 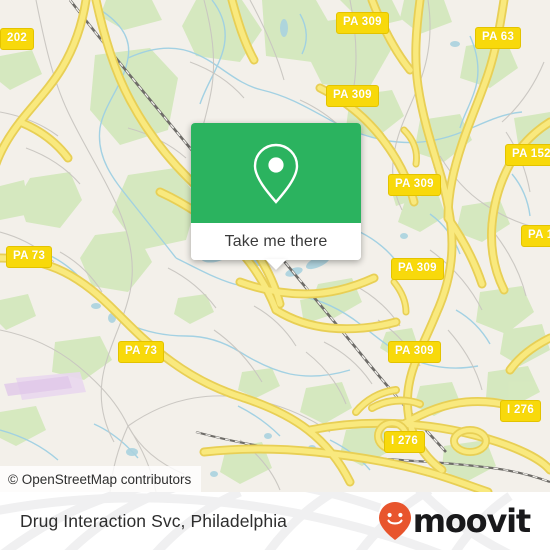 What do you see at coordinates (535, 236) in the screenshot?
I see `highway-shield: PA 1` at bounding box center [535, 236].